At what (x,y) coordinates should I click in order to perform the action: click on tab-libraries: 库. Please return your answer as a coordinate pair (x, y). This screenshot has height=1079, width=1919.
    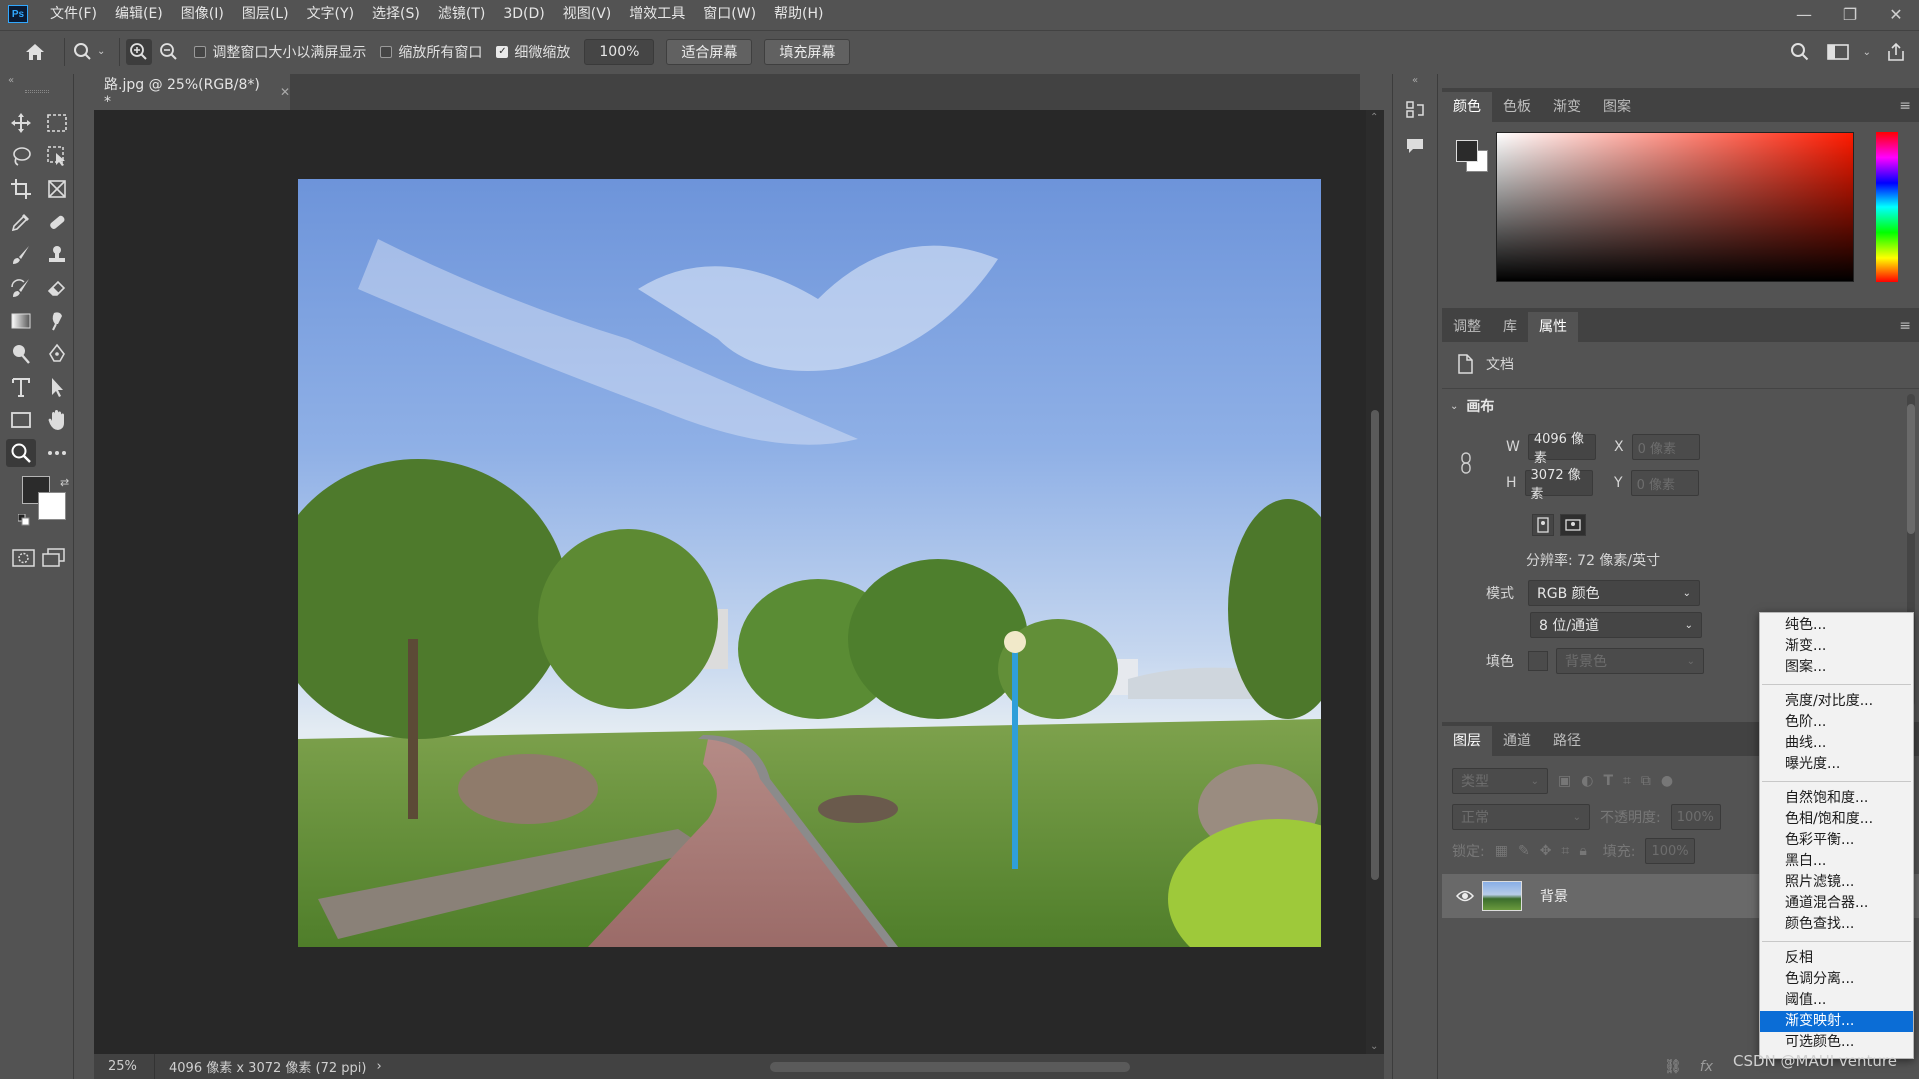
    Looking at the image, I should click on (1510, 327).